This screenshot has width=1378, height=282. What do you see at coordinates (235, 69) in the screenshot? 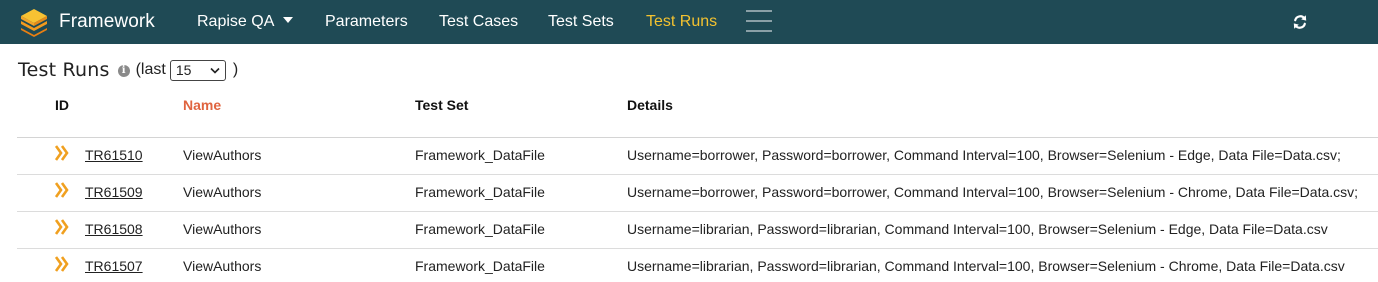
I see `close-paren: )` at bounding box center [235, 69].